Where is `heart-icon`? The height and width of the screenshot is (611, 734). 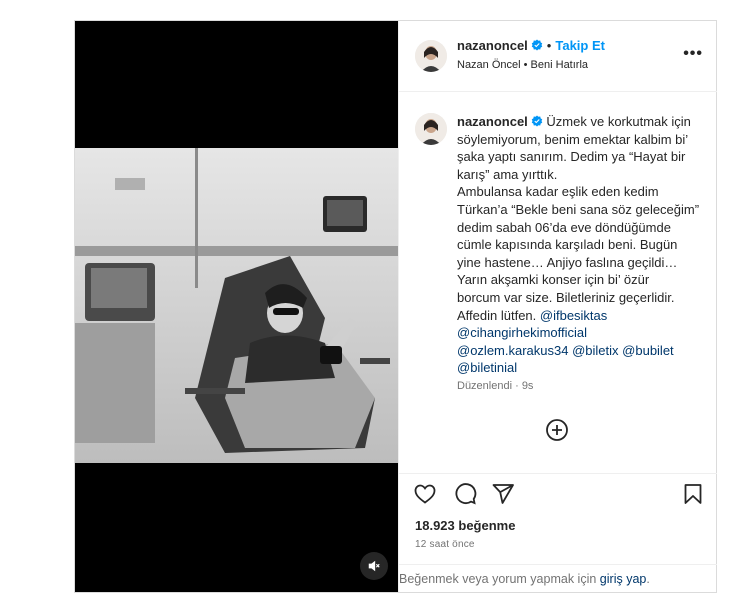
heart-icon is located at coordinates (425, 494).